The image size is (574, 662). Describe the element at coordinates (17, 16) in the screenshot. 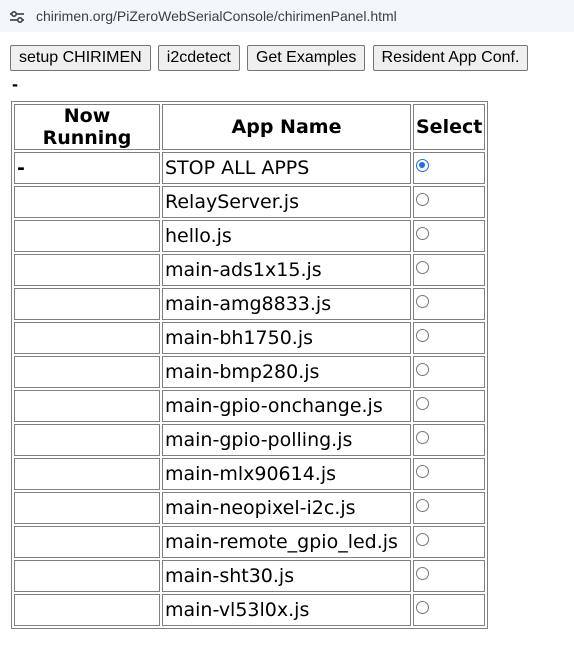

I see `site-settings-icon` at that location.